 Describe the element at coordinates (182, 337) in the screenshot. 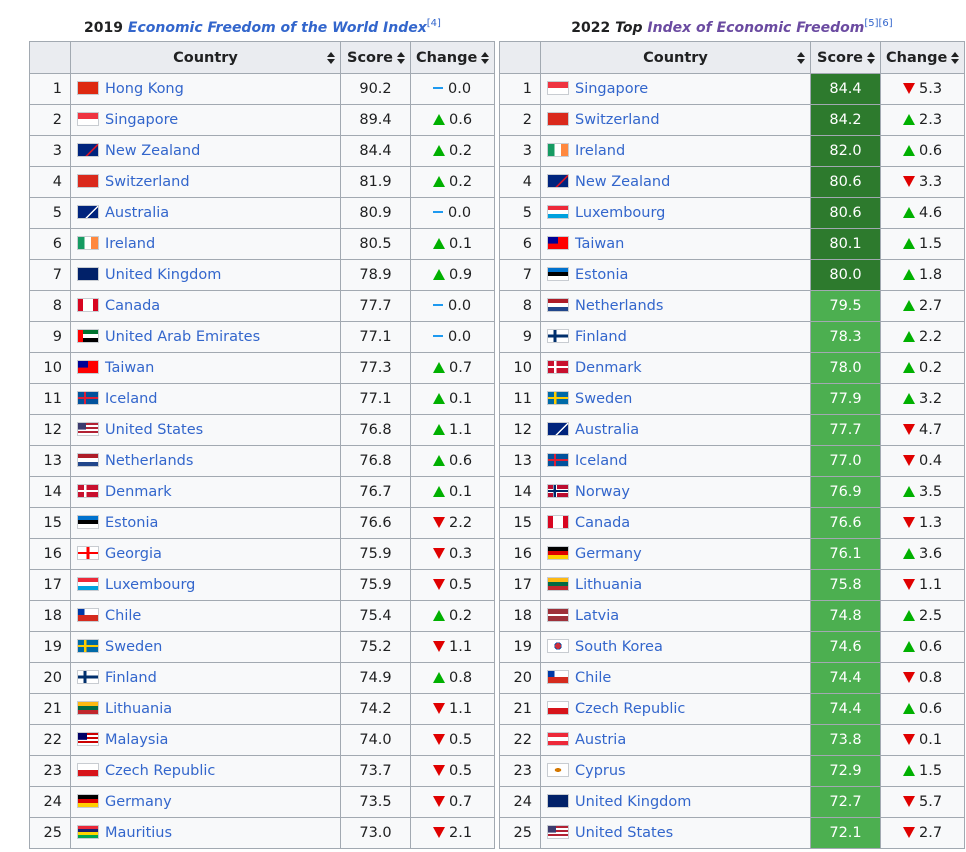

I see `country-link: United Arab Emirates` at that location.